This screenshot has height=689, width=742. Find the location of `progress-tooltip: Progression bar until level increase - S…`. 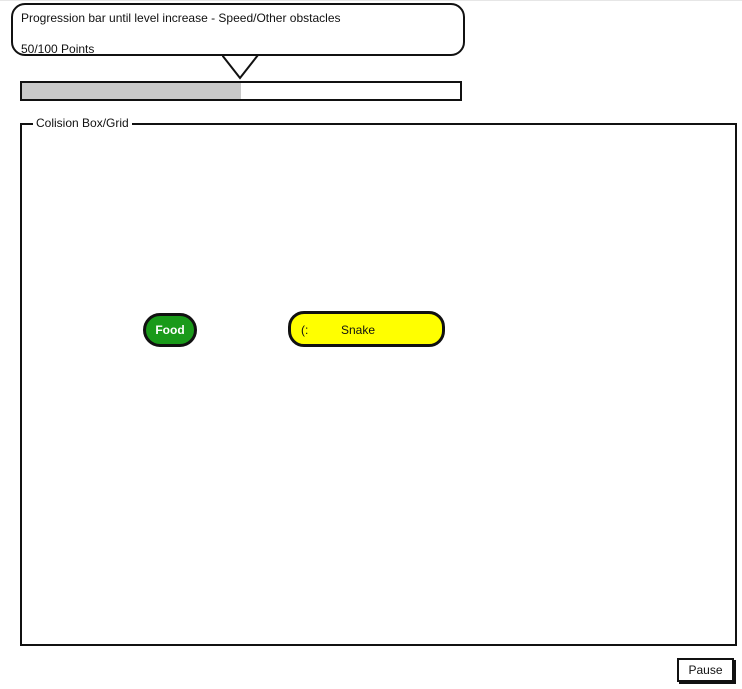

progress-tooltip: Progression bar until level increase - S… is located at coordinates (238, 29).